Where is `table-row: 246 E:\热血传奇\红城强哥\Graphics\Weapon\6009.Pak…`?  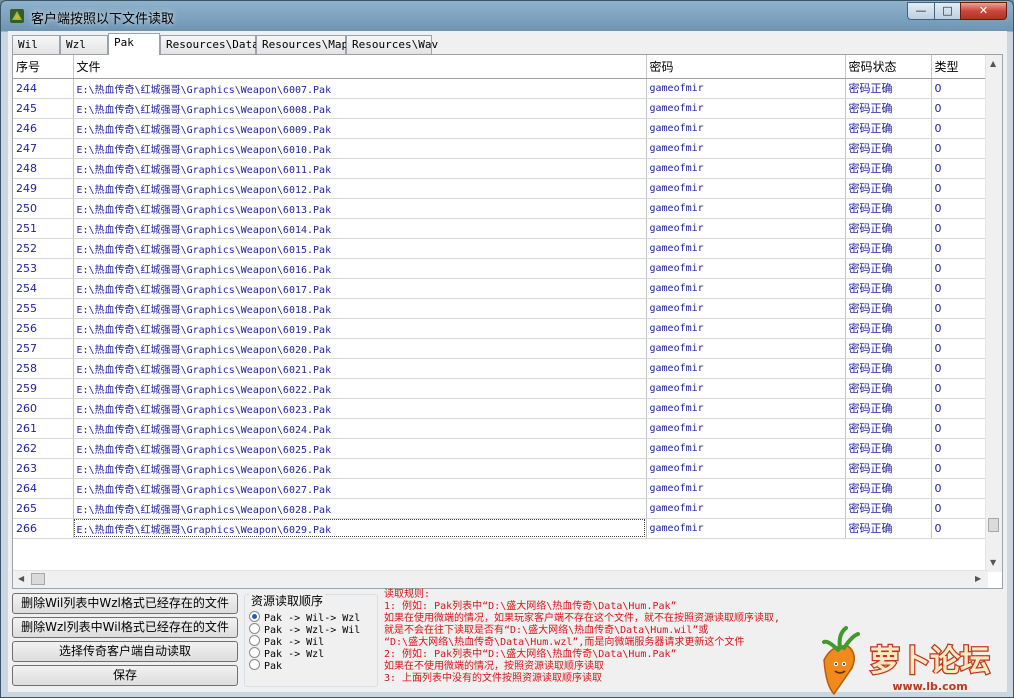 table-row: 246 E:\热血传奇\红城强哥\Graphics\Weapon\6009.Pak… is located at coordinates (501, 128).